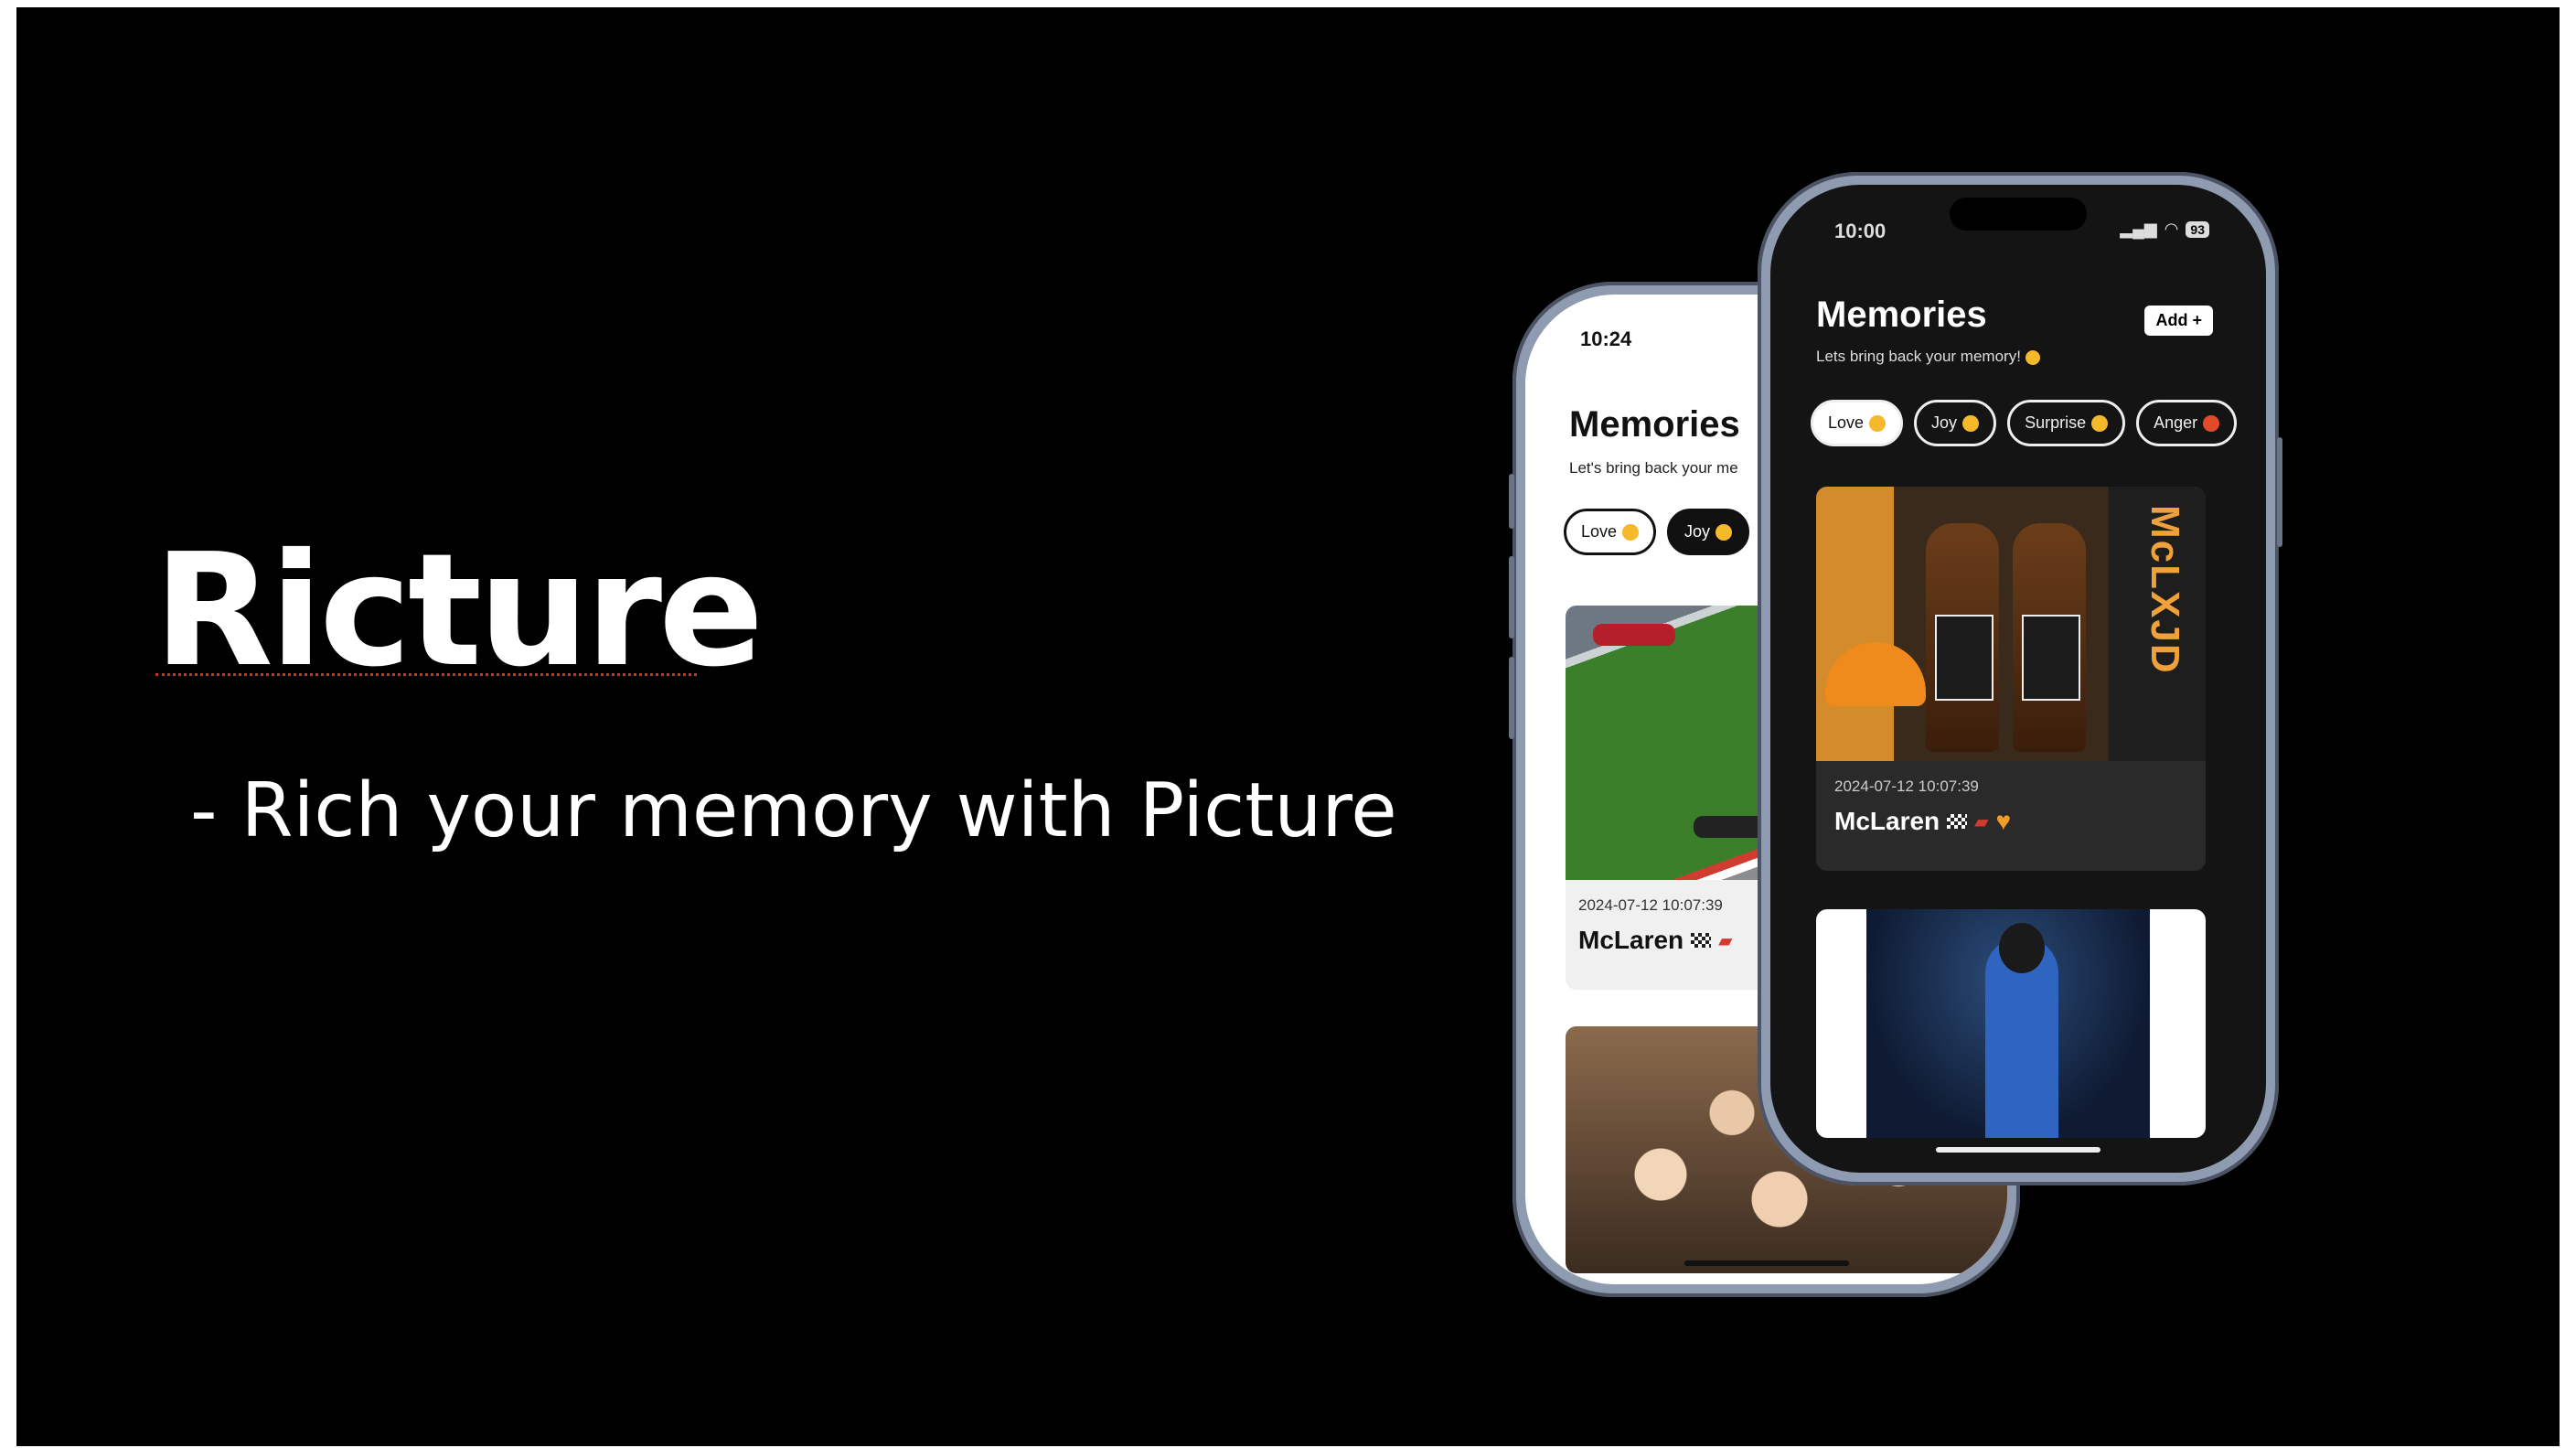 Image resolution: width=2576 pixels, height=1448 pixels. I want to click on heart-icon: ♥, so click(2003, 821).